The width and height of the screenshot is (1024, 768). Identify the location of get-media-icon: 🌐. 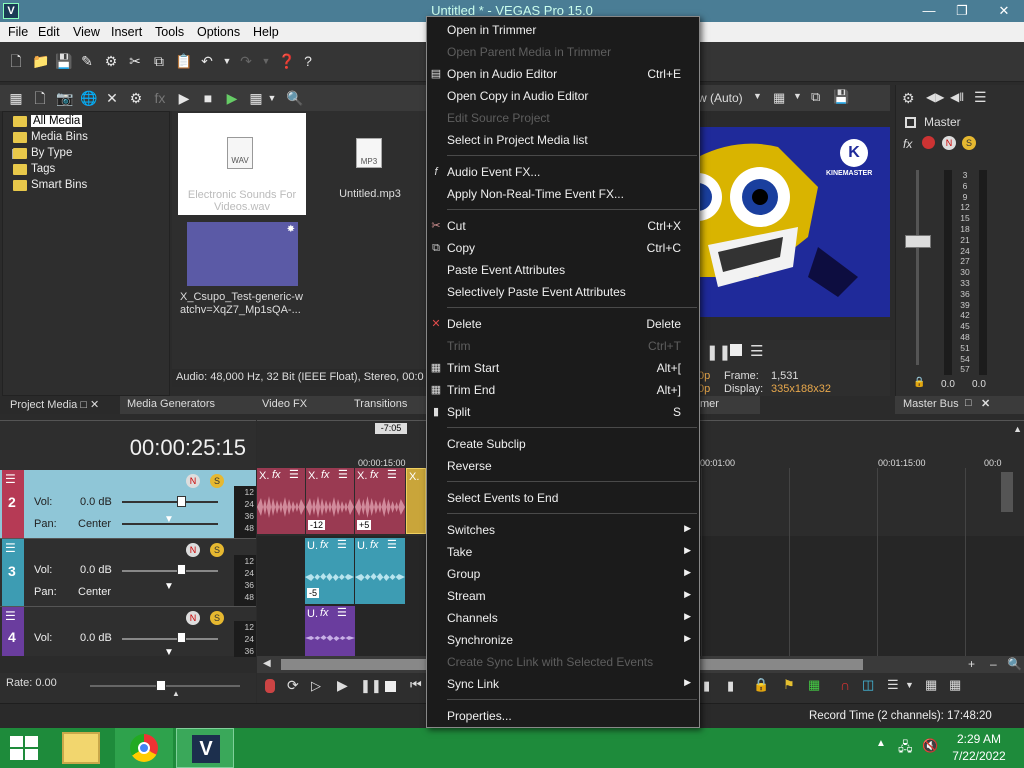
(88, 98).